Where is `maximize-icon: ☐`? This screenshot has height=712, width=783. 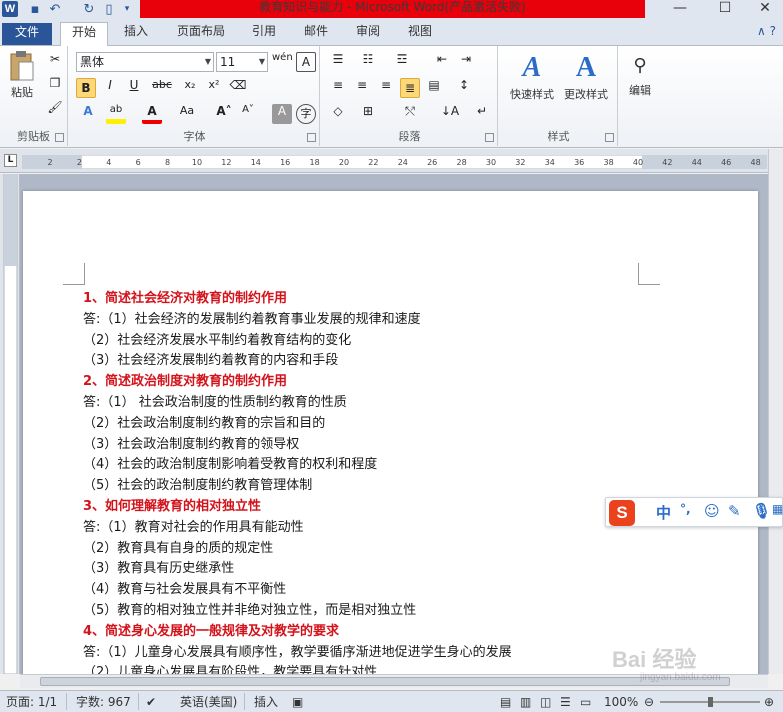
maximize-icon: ☐ is located at coordinates (725, 9).